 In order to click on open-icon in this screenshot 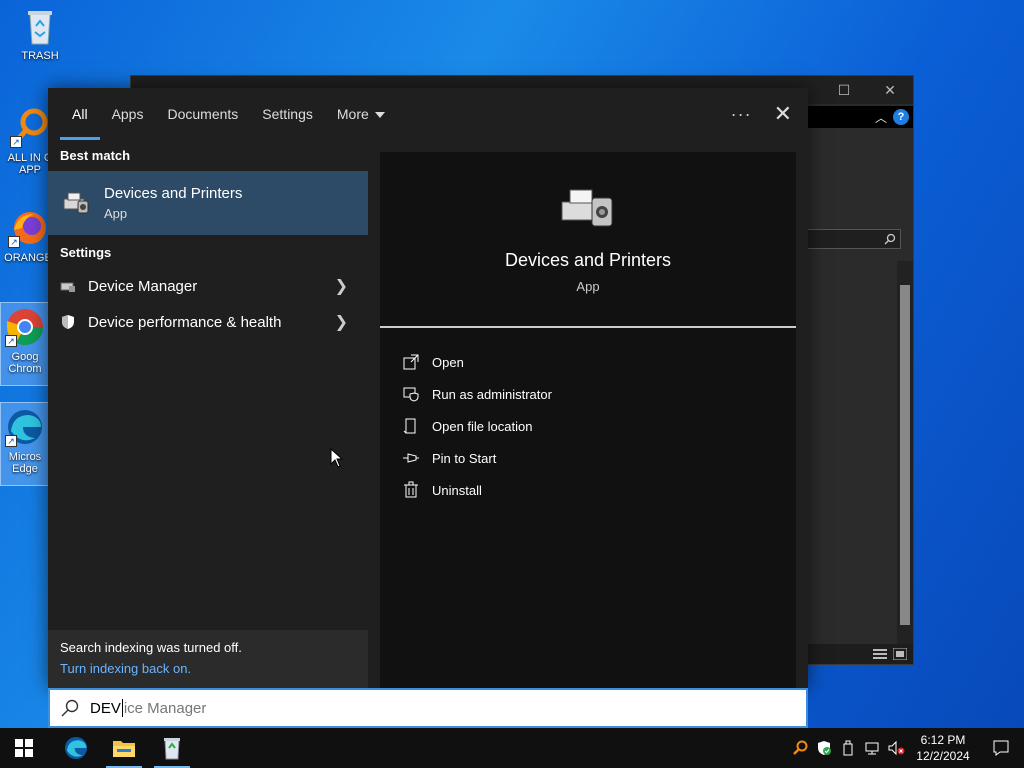, I will do `click(411, 362)`.